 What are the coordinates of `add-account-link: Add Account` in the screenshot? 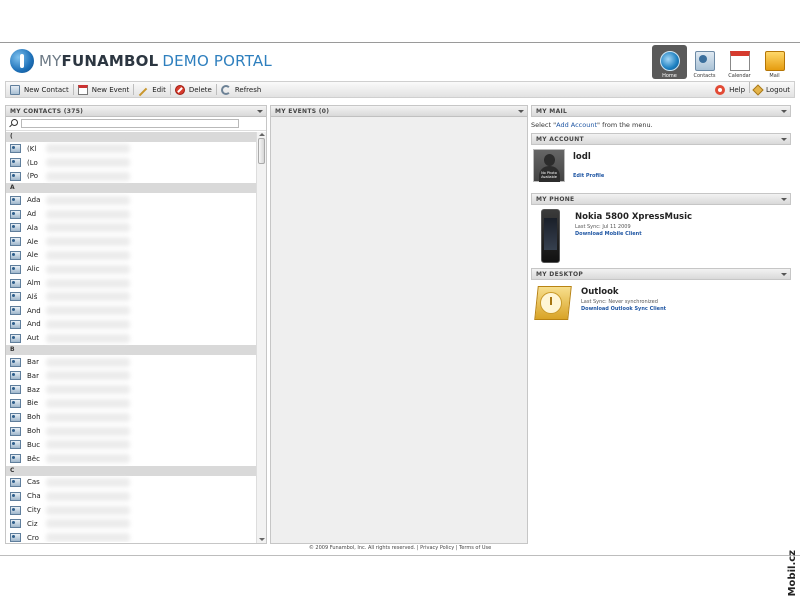 It's located at (576, 125).